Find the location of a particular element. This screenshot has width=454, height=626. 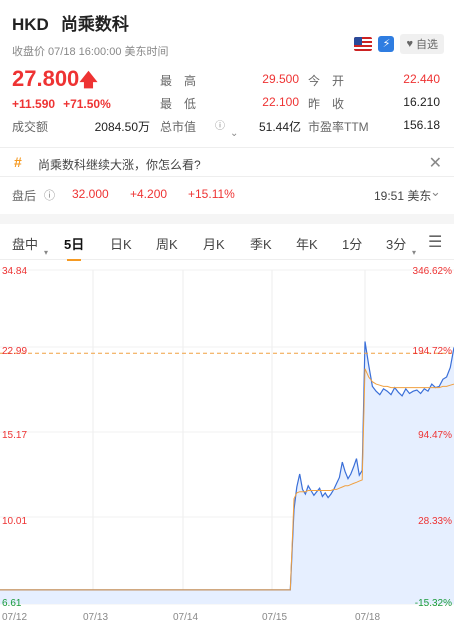

stat-value-turnover: 2084.50万 is located at coordinates (122, 127).